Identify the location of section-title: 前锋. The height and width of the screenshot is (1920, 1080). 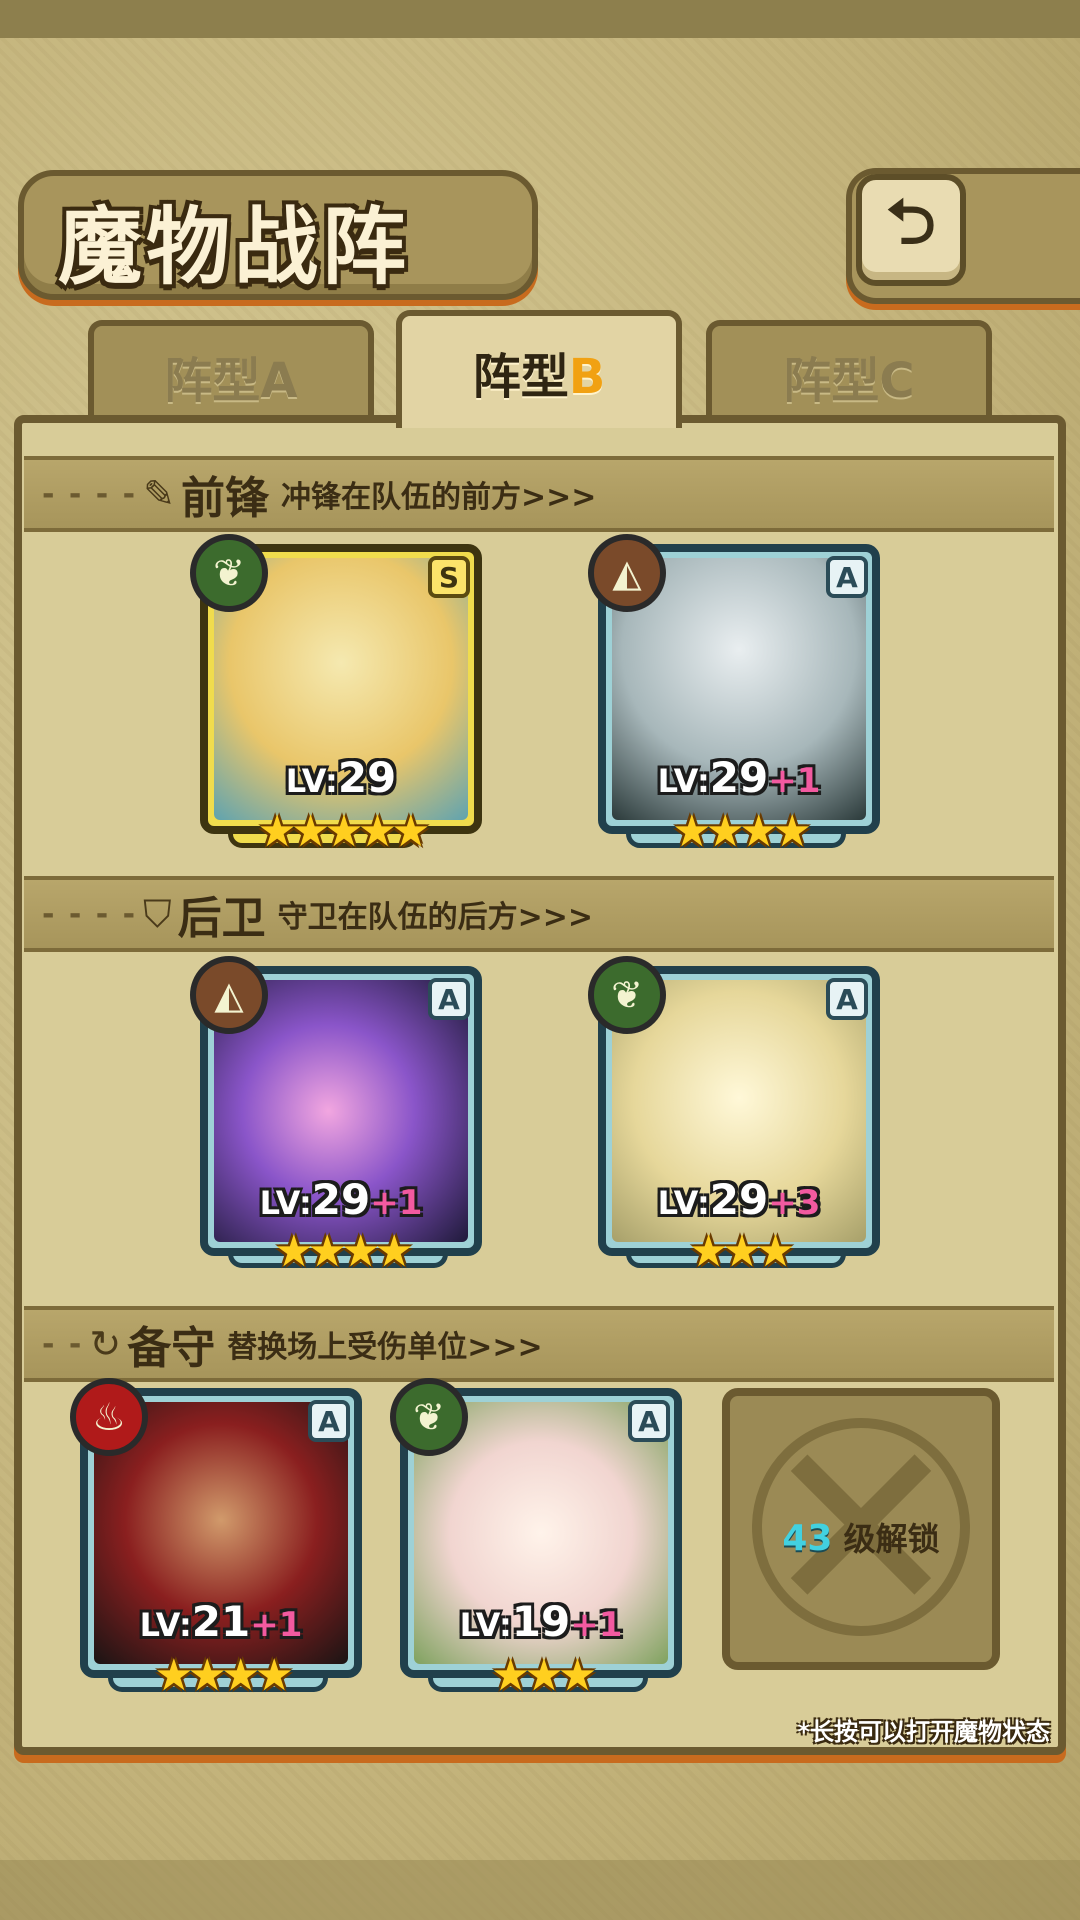
(224, 498).